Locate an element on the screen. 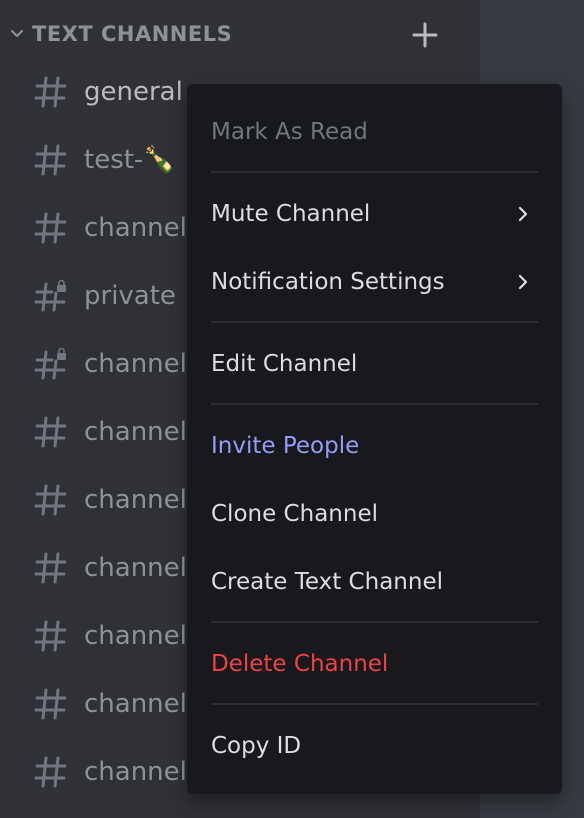 The height and width of the screenshot is (818, 584). menu-item-notification-settings: Notification Settings is located at coordinates (374, 282).